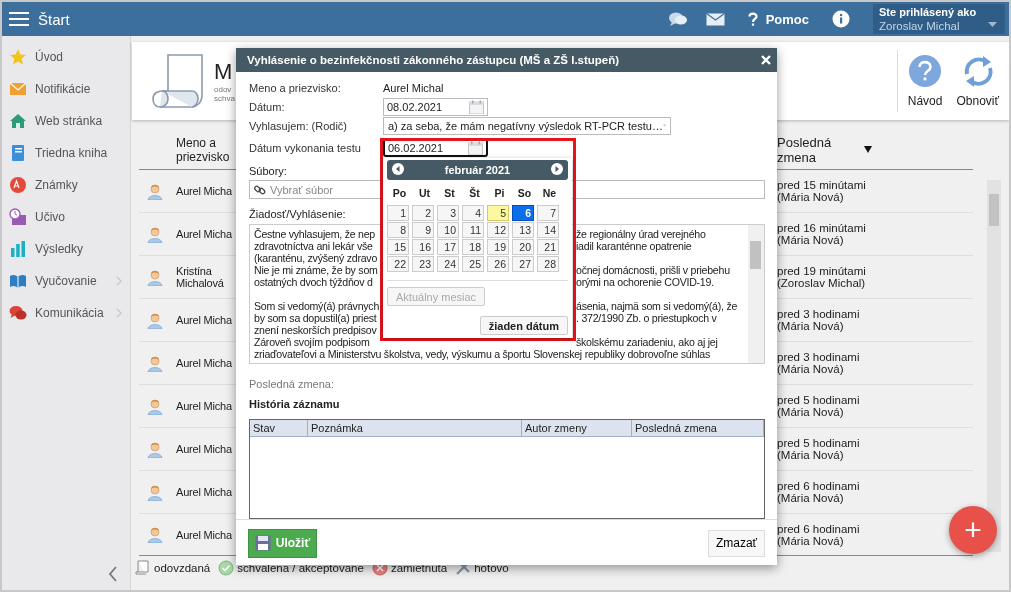 This screenshot has width=1011, height=592. What do you see at coordinates (473, 213) in the screenshot?
I see `calendar-day: 4` at bounding box center [473, 213].